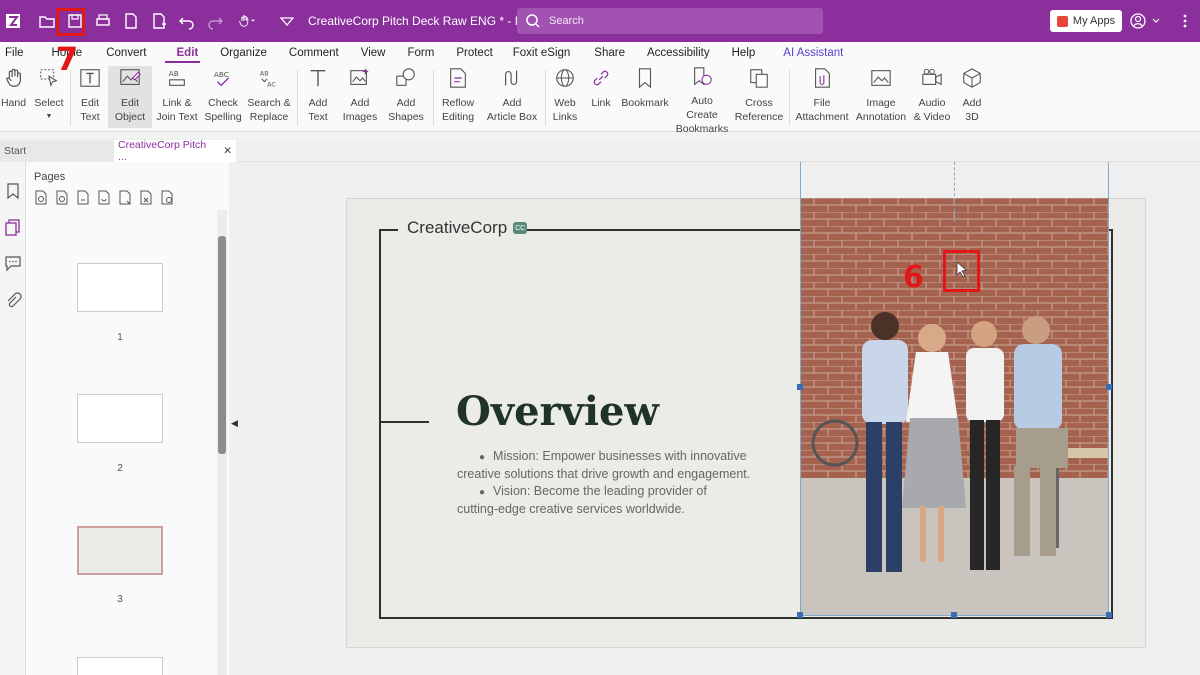  I want to click on web-links-label-2: Links, so click(565, 117).